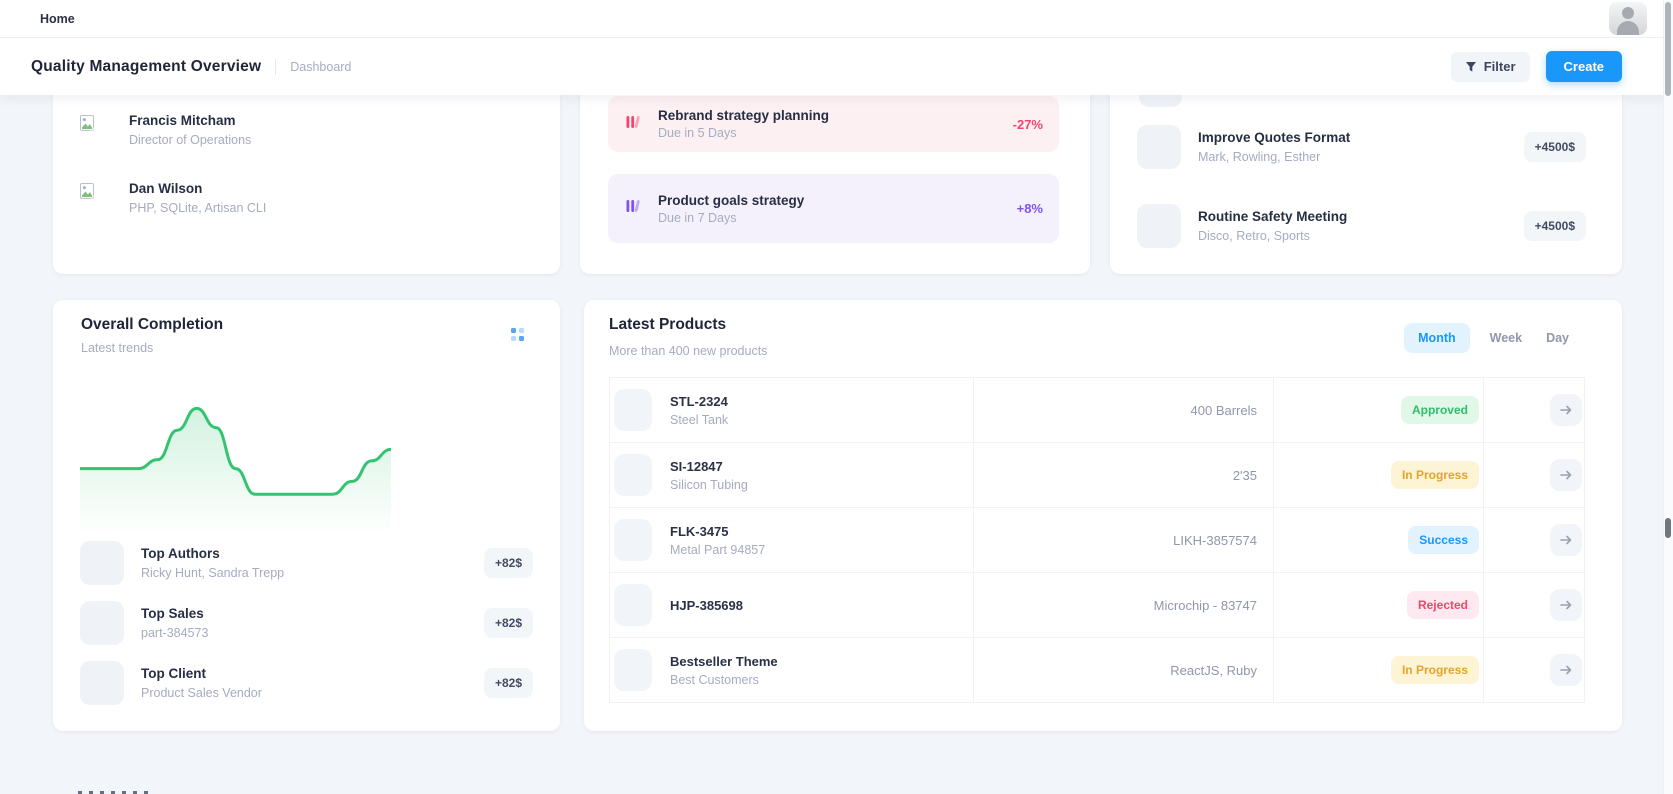  Describe the element at coordinates (1124, 605) in the screenshot. I see `product-value: Microchip - 83747` at that location.